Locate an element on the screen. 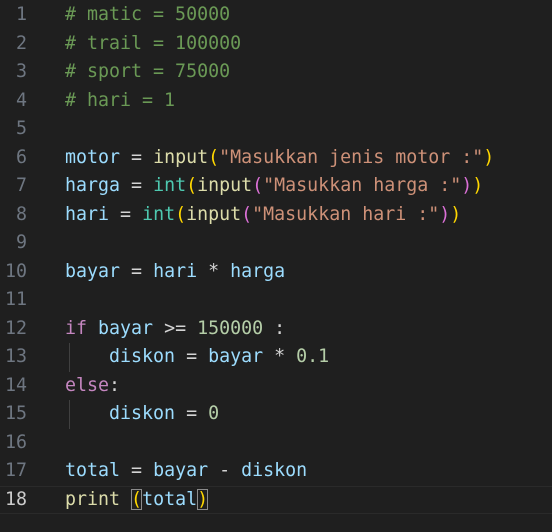  code-text: # hari = 1 is located at coordinates (120, 101).